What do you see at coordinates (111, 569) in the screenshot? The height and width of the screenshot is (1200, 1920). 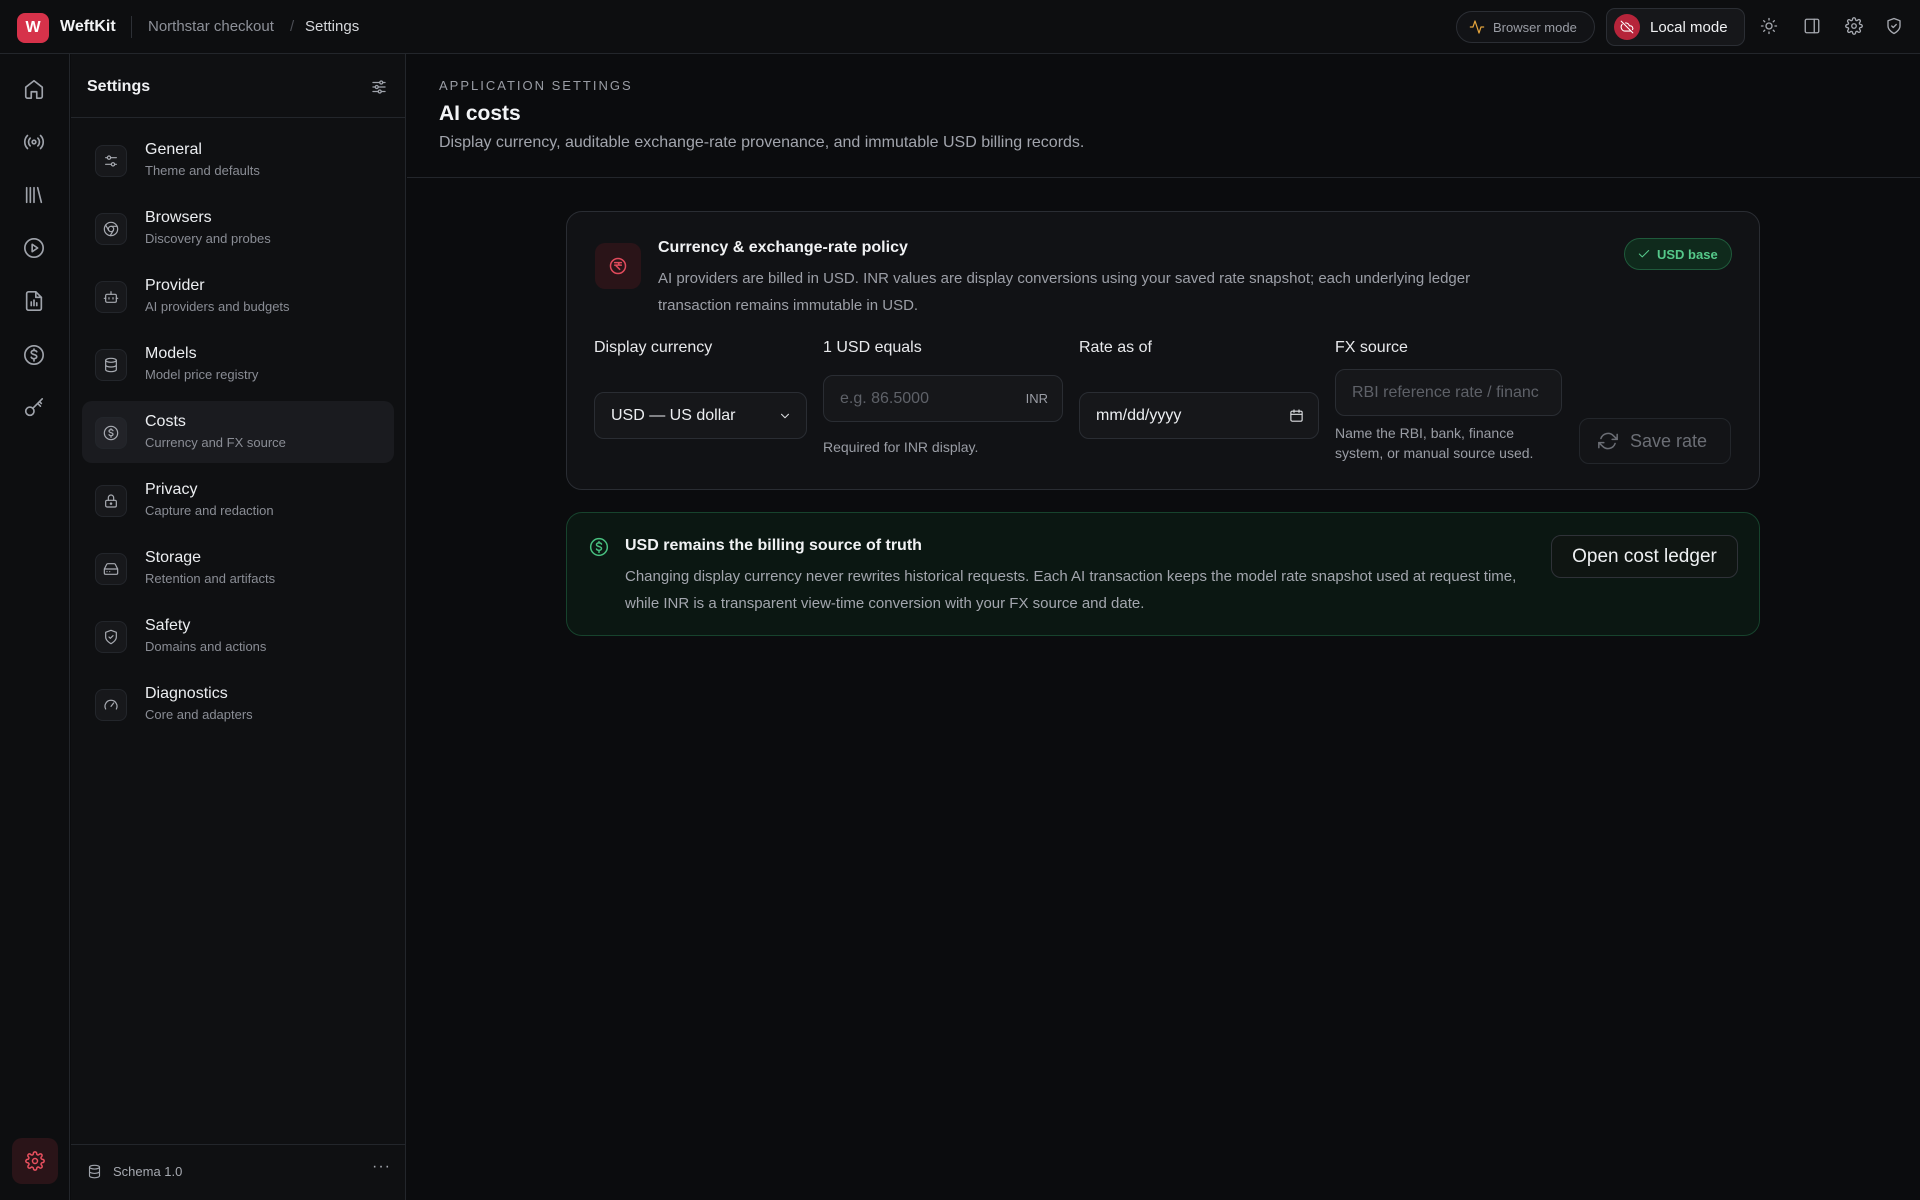 I see `hard-drive-icon` at bounding box center [111, 569].